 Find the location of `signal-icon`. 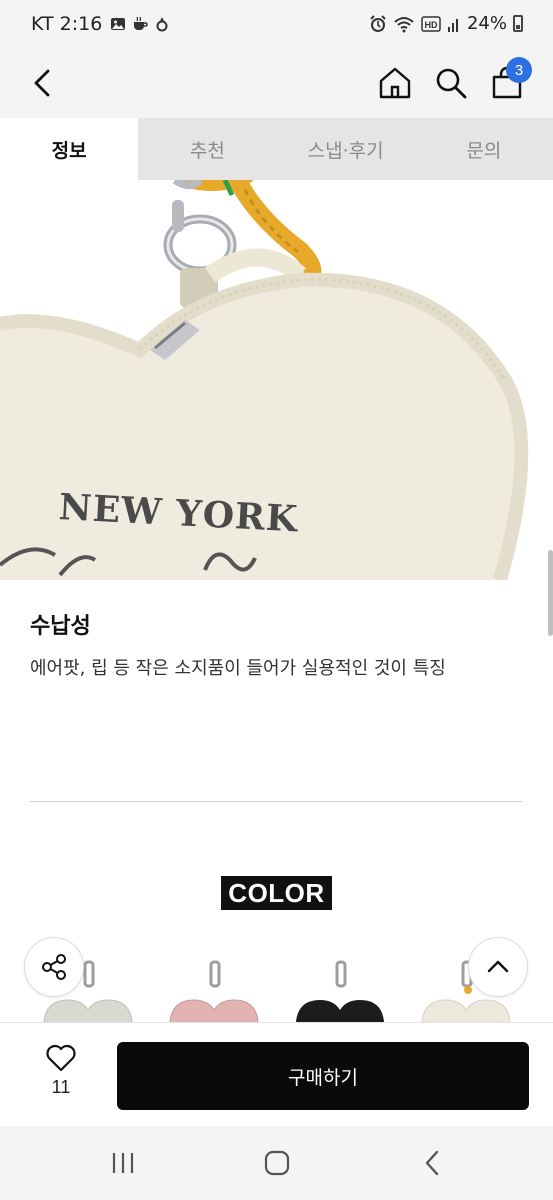

signal-icon is located at coordinates (452, 25).